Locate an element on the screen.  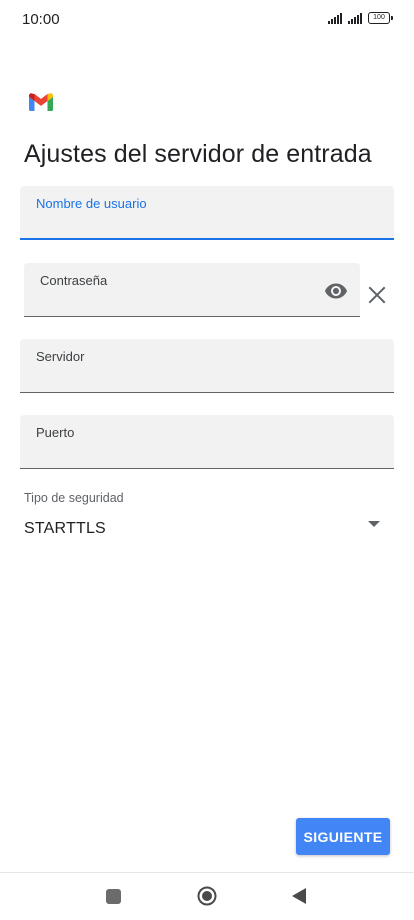
username-field: Nombre de usuario is located at coordinates (207, 213).